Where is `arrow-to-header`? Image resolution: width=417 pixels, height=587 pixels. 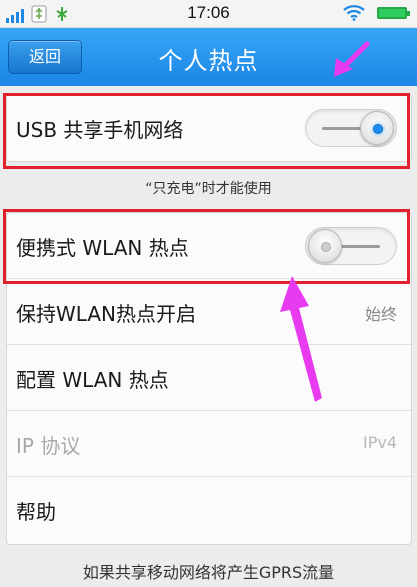 arrow-to-header is located at coordinates (352, 59).